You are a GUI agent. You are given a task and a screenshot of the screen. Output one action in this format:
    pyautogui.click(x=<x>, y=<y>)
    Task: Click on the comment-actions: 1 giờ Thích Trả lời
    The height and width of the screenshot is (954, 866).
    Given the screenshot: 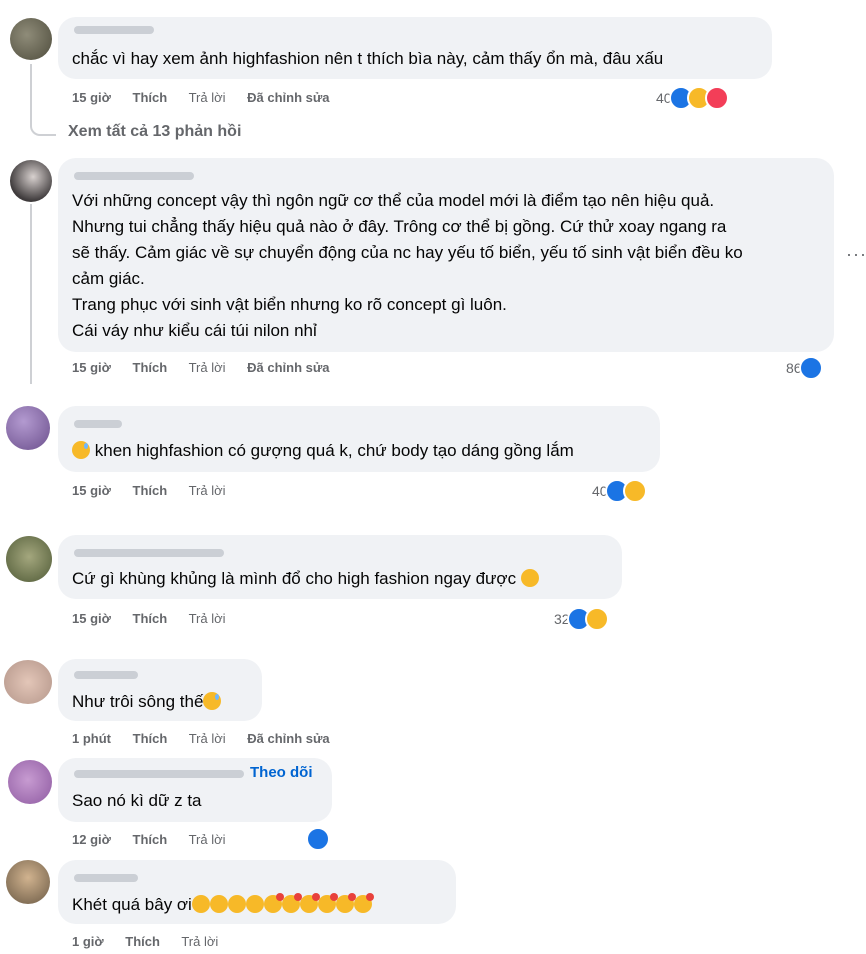 What is the action you would take?
    pyautogui.click(x=154, y=941)
    